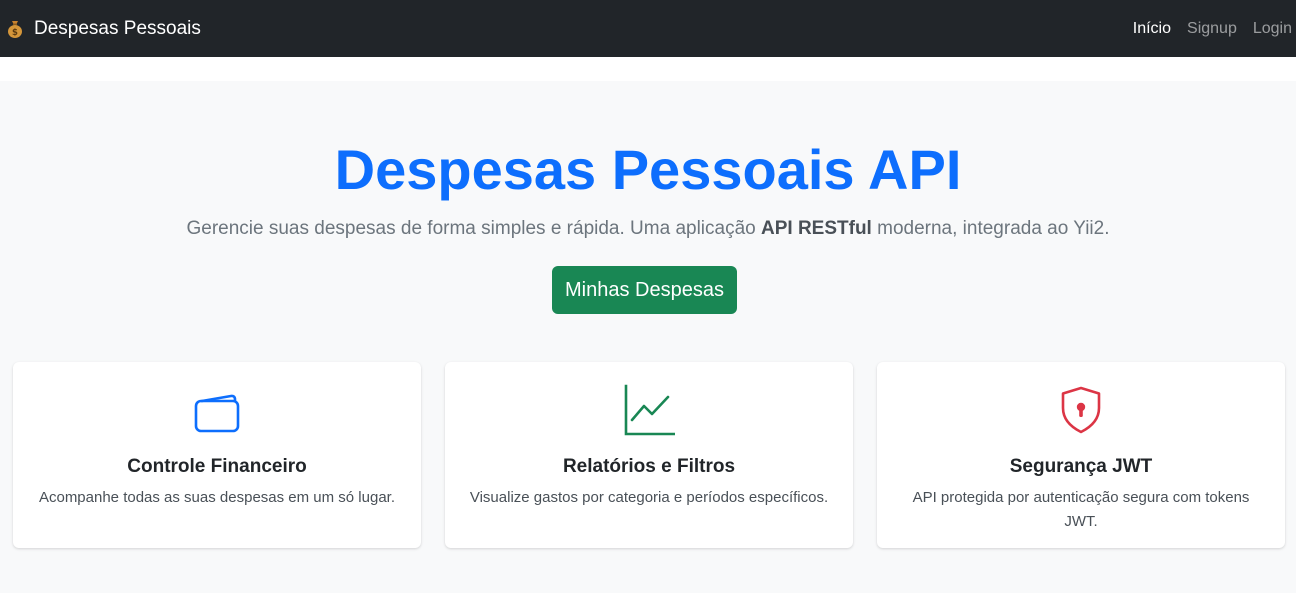 The width and height of the screenshot is (1296, 593). I want to click on graph-up-icon, so click(649, 410).